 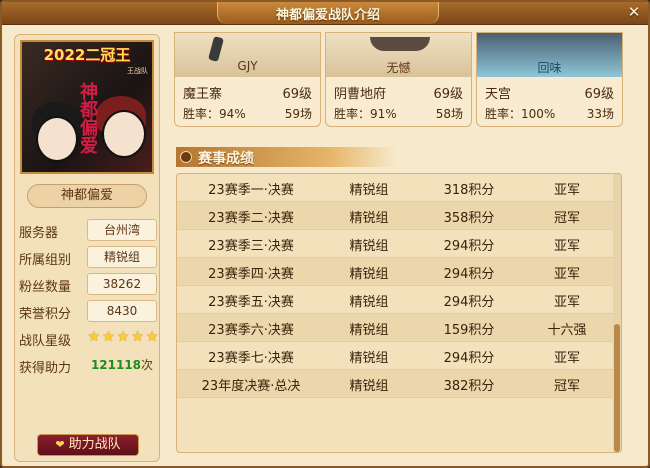 What do you see at coordinates (87, 196) in the screenshot?
I see `team-name: 神都偏爱` at bounding box center [87, 196].